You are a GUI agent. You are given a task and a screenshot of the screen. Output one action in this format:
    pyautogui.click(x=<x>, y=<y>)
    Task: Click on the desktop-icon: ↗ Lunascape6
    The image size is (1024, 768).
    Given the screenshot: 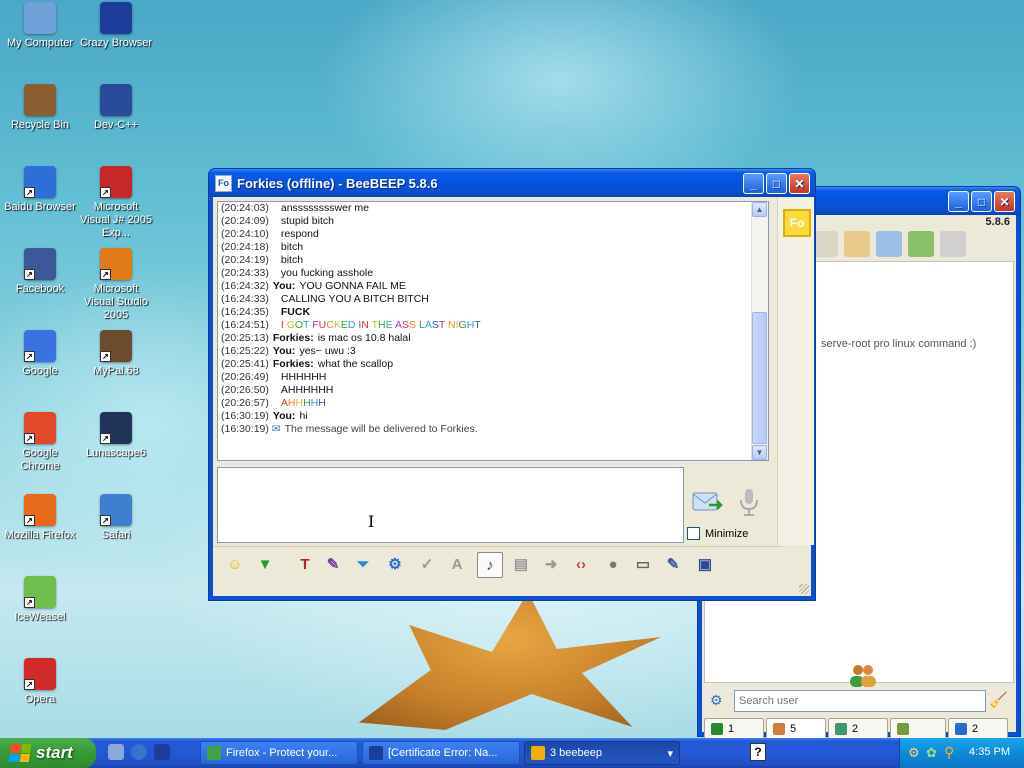 What is the action you would take?
    pyautogui.click(x=116, y=436)
    